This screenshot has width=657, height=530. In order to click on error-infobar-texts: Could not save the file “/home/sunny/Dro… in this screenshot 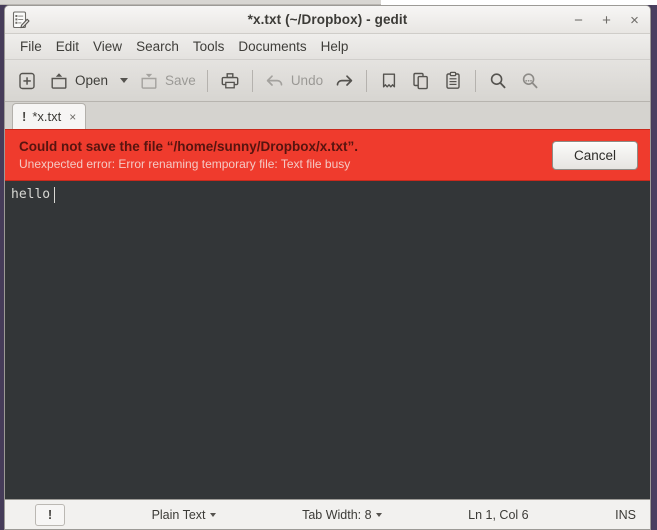, I will do `click(285, 155)`.